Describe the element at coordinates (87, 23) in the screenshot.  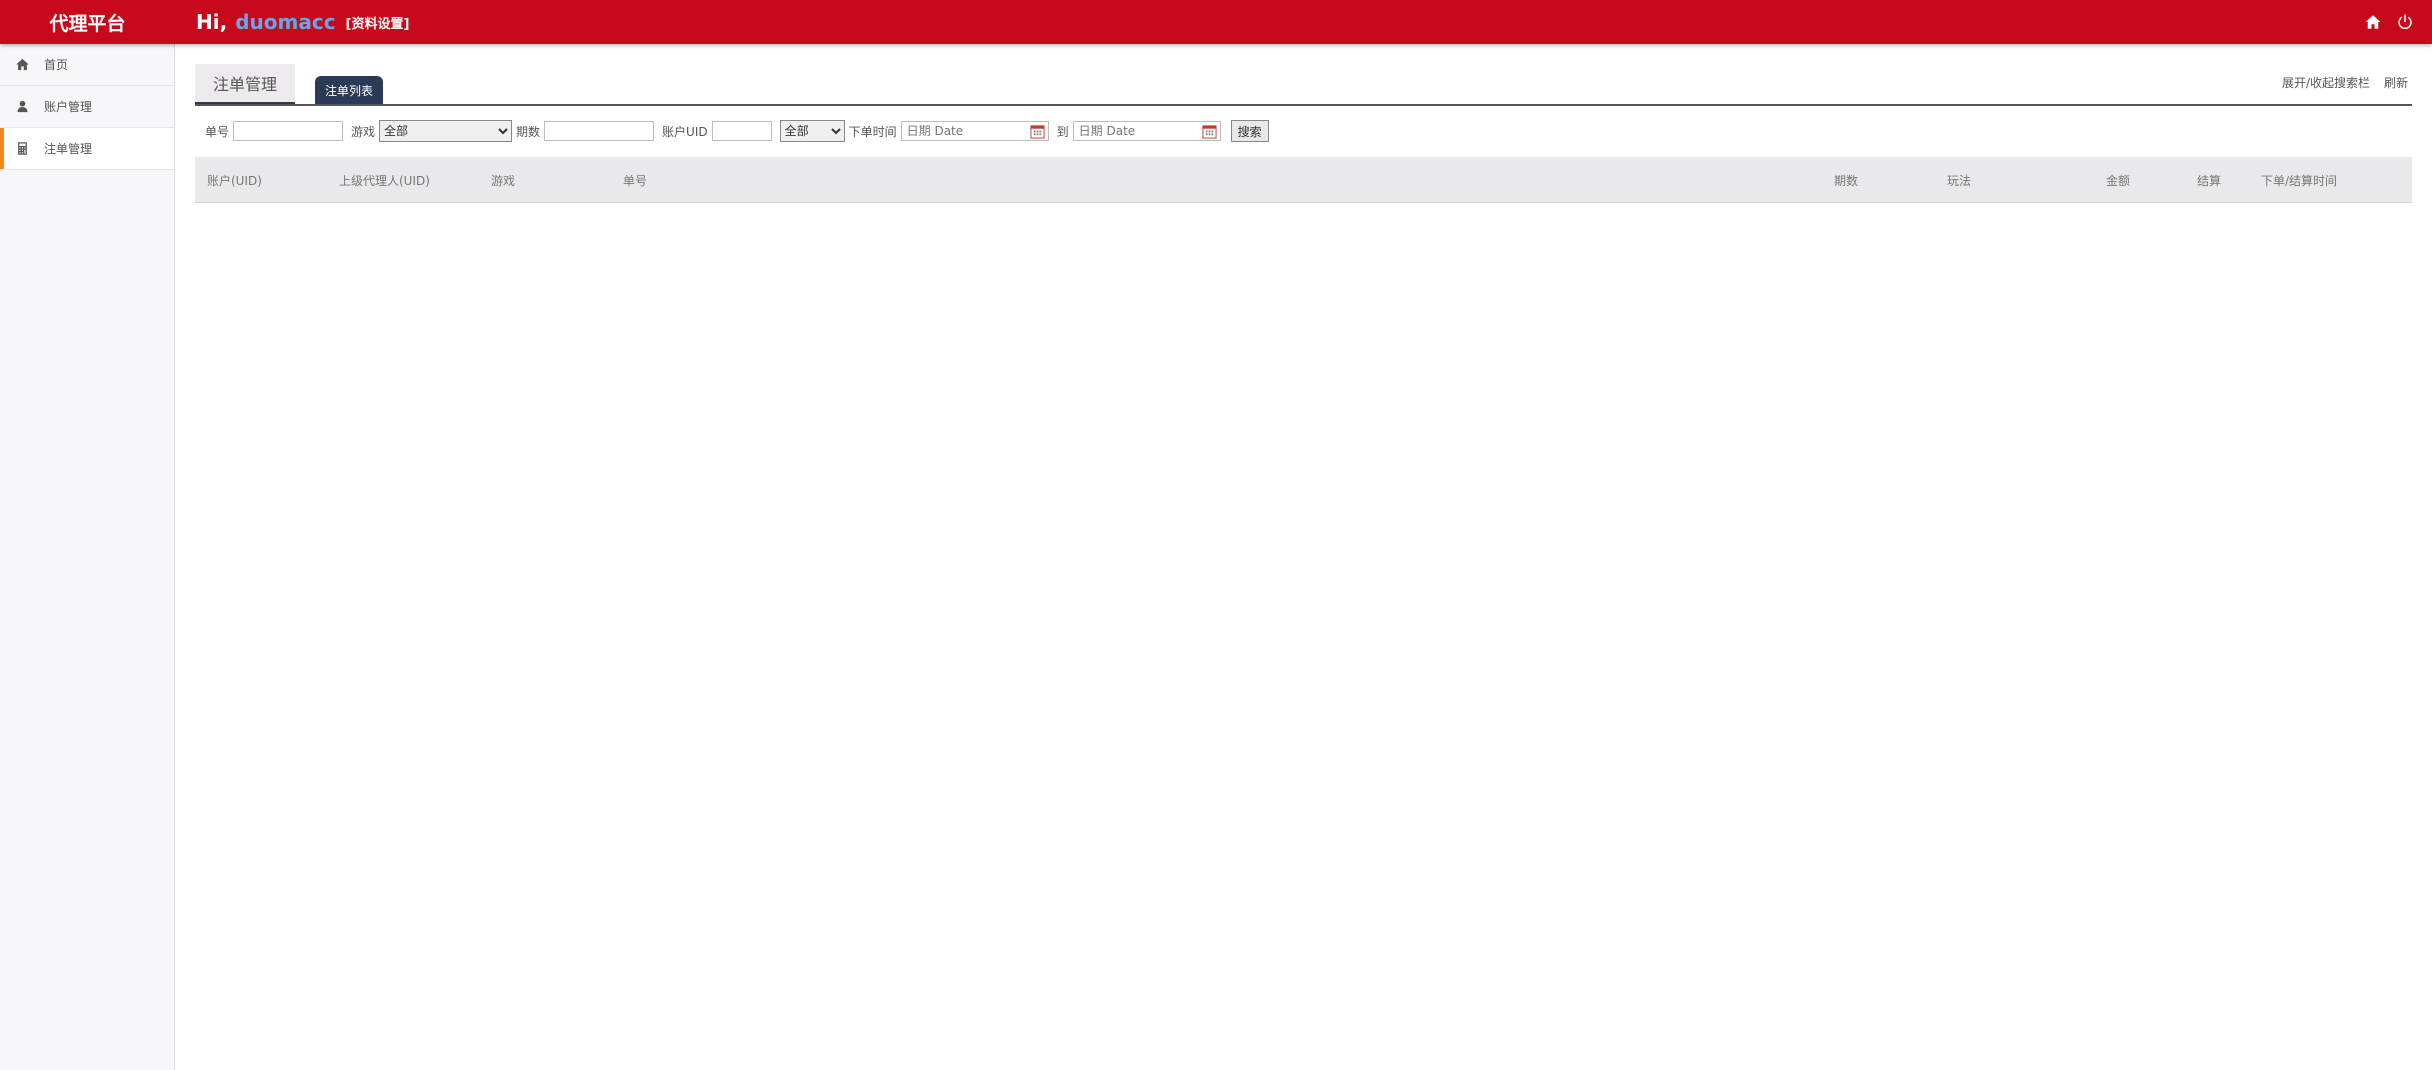
I see `brand-title: 代理平台` at that location.